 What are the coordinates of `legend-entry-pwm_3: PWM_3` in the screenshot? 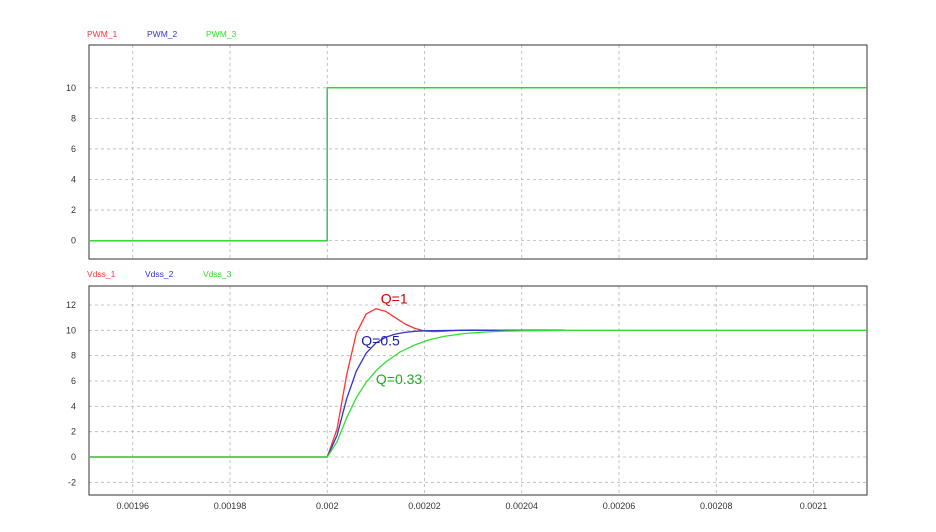 It's located at (221, 34).